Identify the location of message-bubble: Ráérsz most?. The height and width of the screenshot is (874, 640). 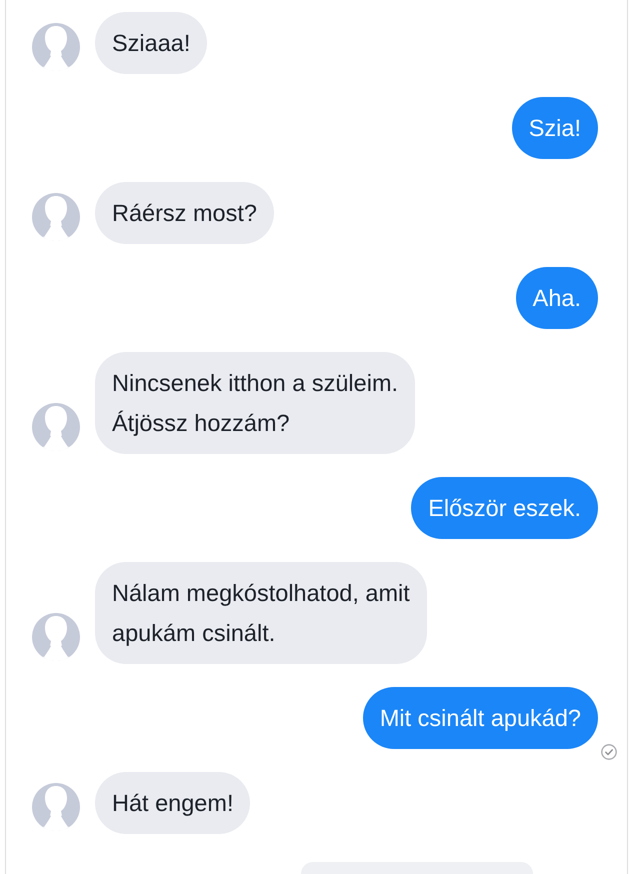
(184, 213).